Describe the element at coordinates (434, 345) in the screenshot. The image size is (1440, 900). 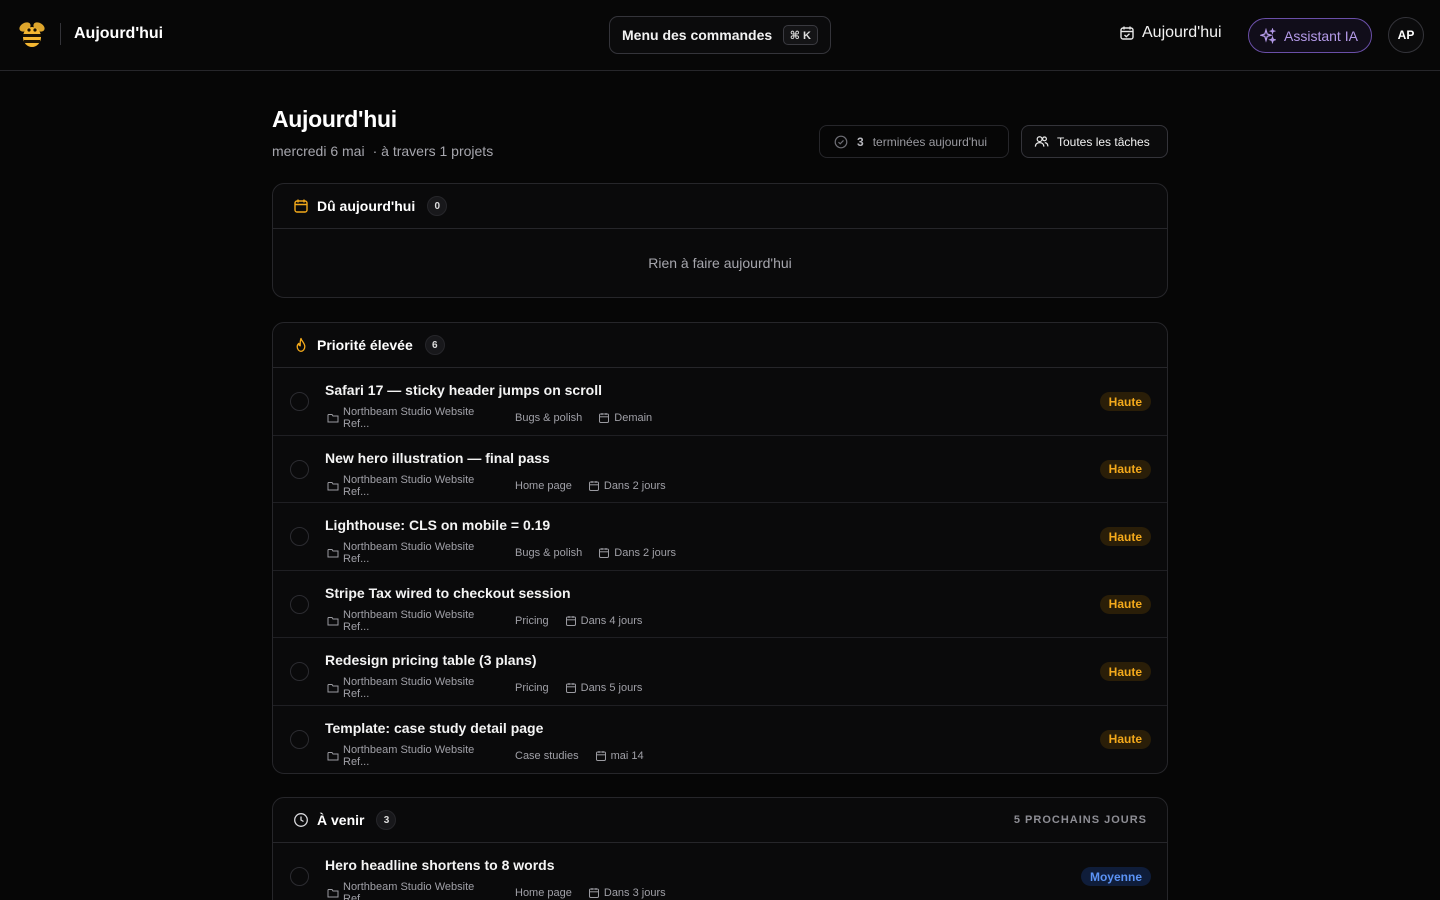
I see `high-priority-count: 6` at that location.